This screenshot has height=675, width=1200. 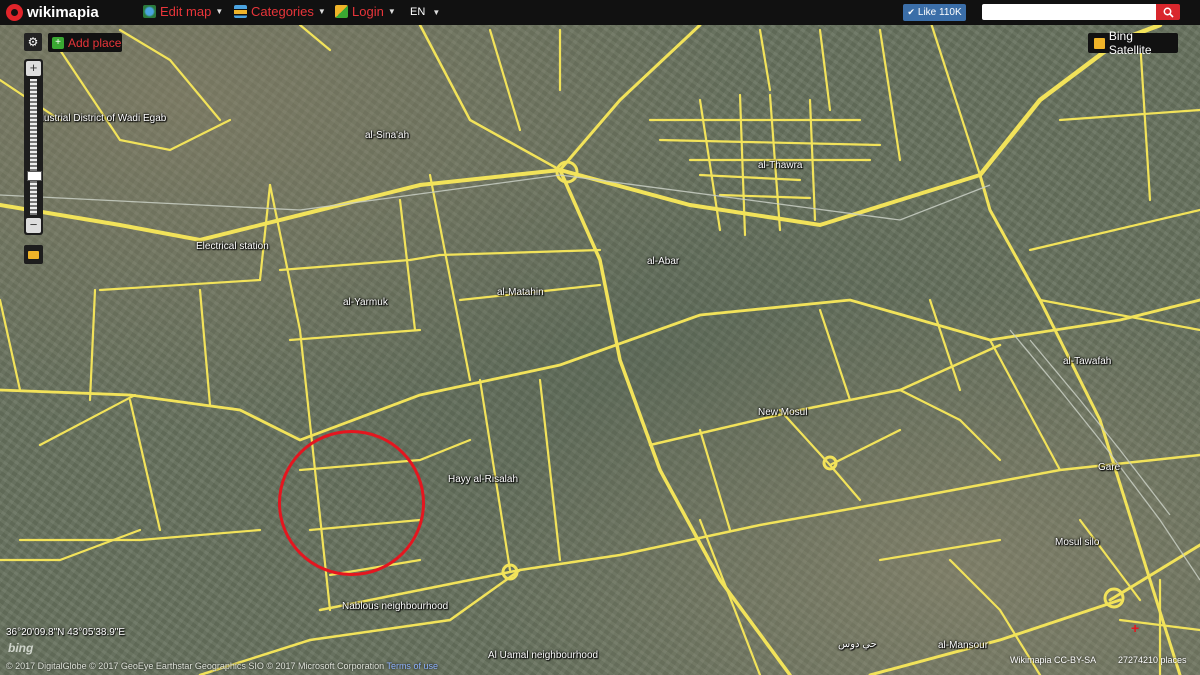 I want to click on zoom-in-button: +, so click(x=33, y=68).